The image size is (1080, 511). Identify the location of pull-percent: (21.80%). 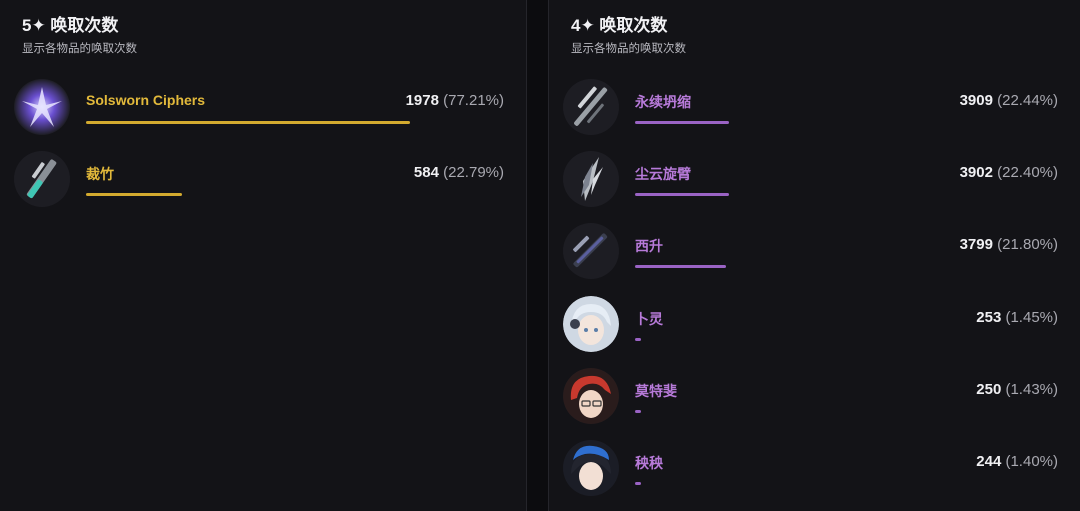
(1027, 244).